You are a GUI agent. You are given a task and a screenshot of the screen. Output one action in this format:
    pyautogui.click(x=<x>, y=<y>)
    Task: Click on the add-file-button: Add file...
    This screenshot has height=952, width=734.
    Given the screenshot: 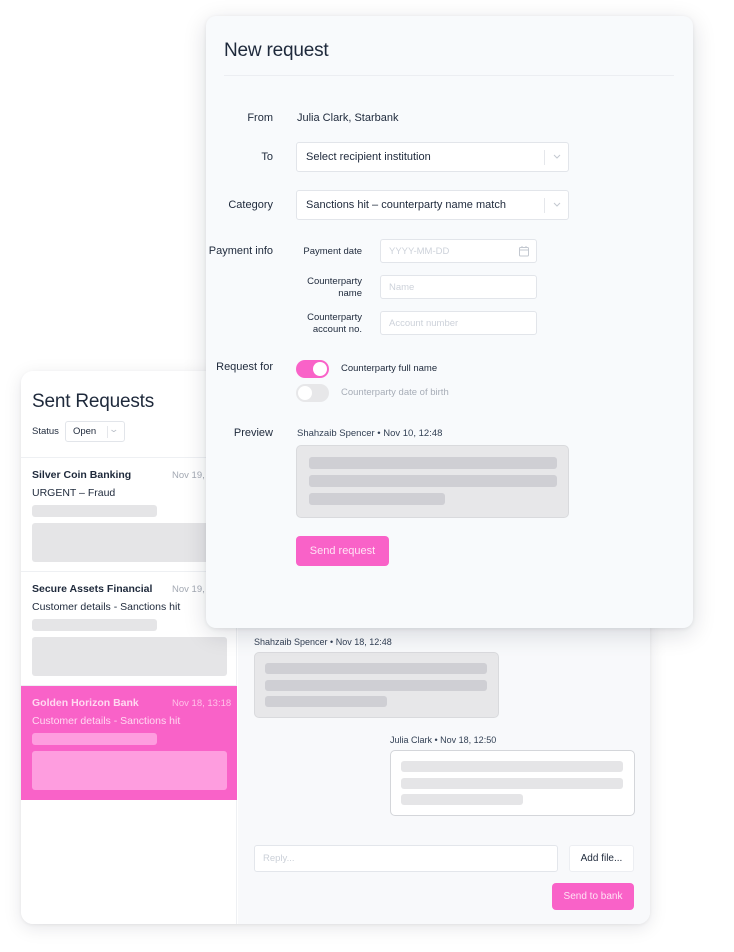 What is the action you would take?
    pyautogui.click(x=601, y=858)
    